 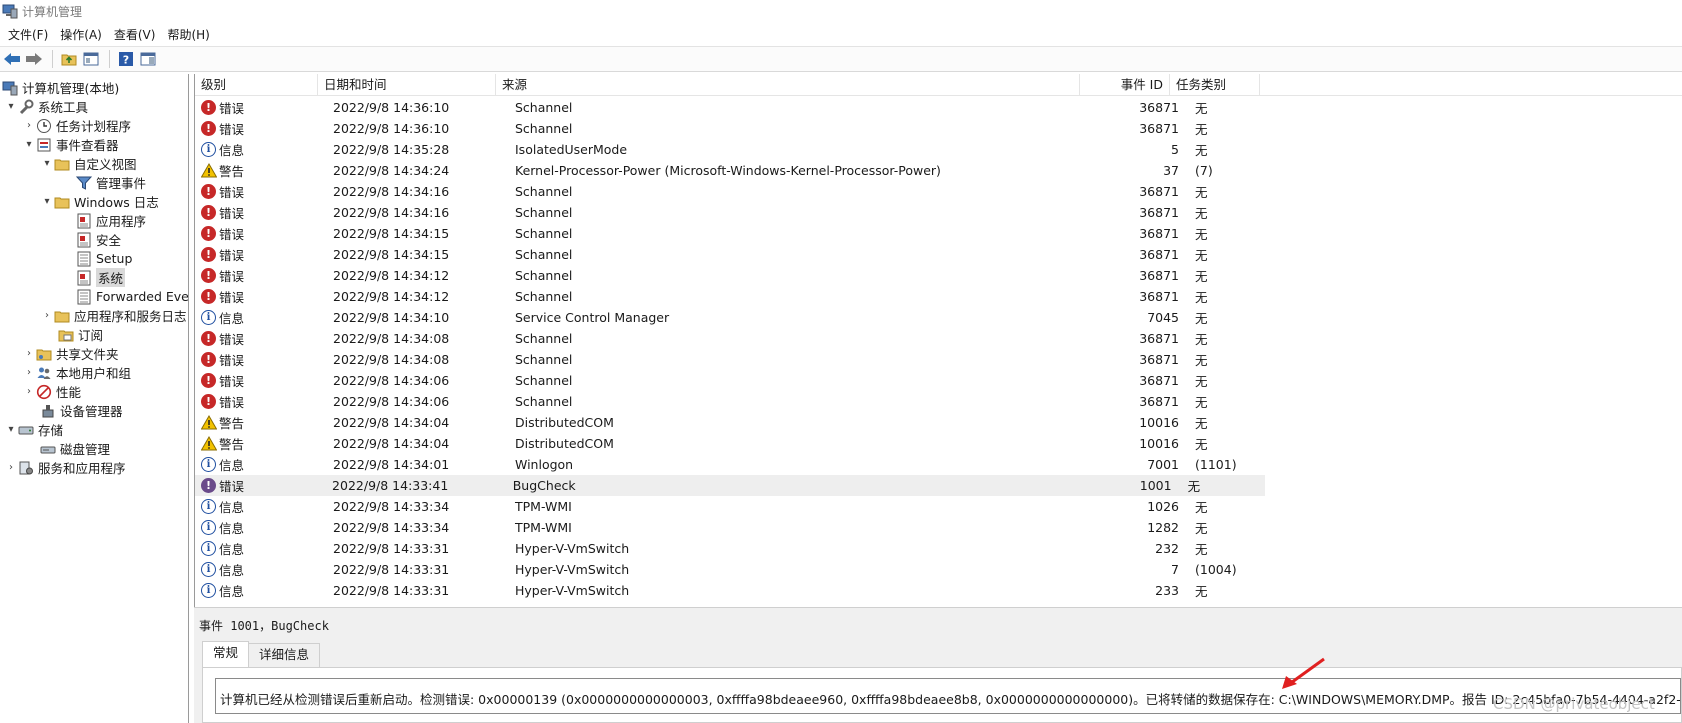 What do you see at coordinates (788, 85) in the screenshot?
I see `column-header-source: 来源` at bounding box center [788, 85].